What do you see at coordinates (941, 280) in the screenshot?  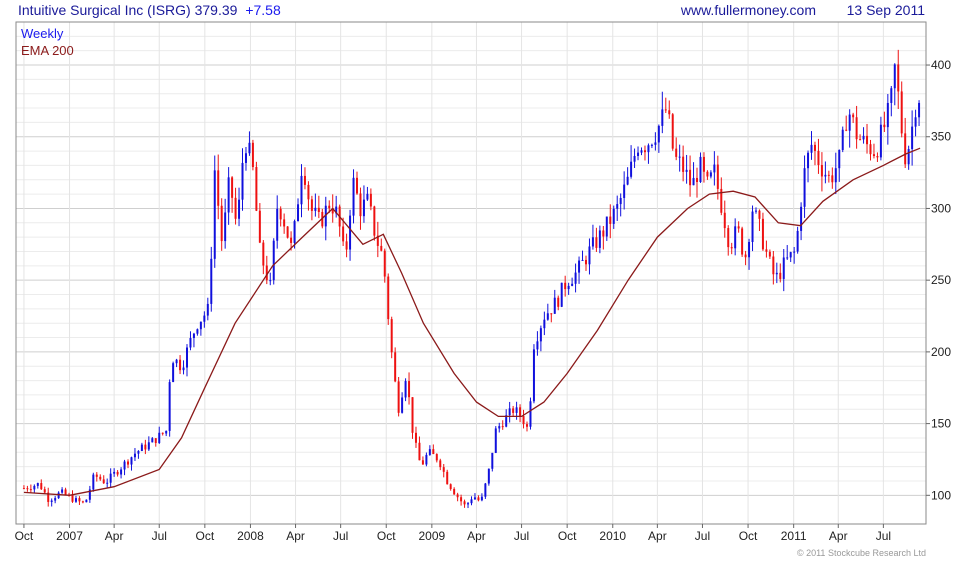 I see `y-tick-label: 250` at bounding box center [941, 280].